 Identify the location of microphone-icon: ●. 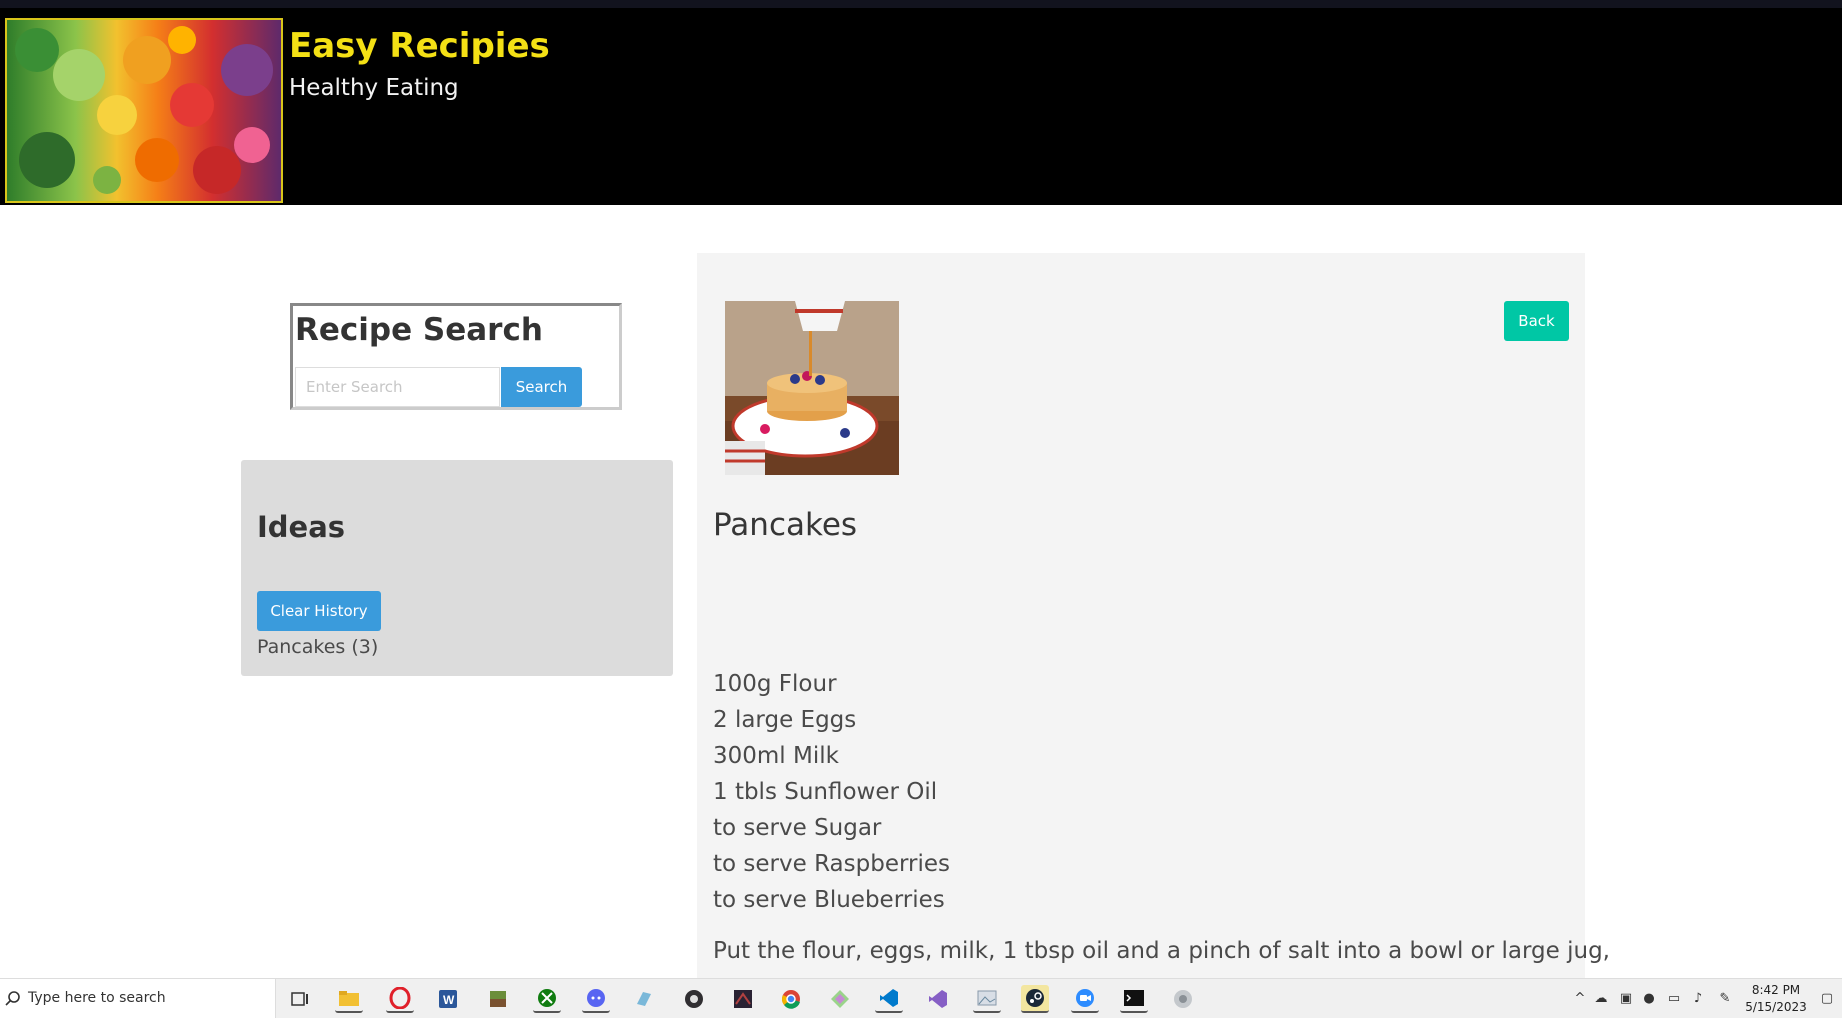
(1649, 998).